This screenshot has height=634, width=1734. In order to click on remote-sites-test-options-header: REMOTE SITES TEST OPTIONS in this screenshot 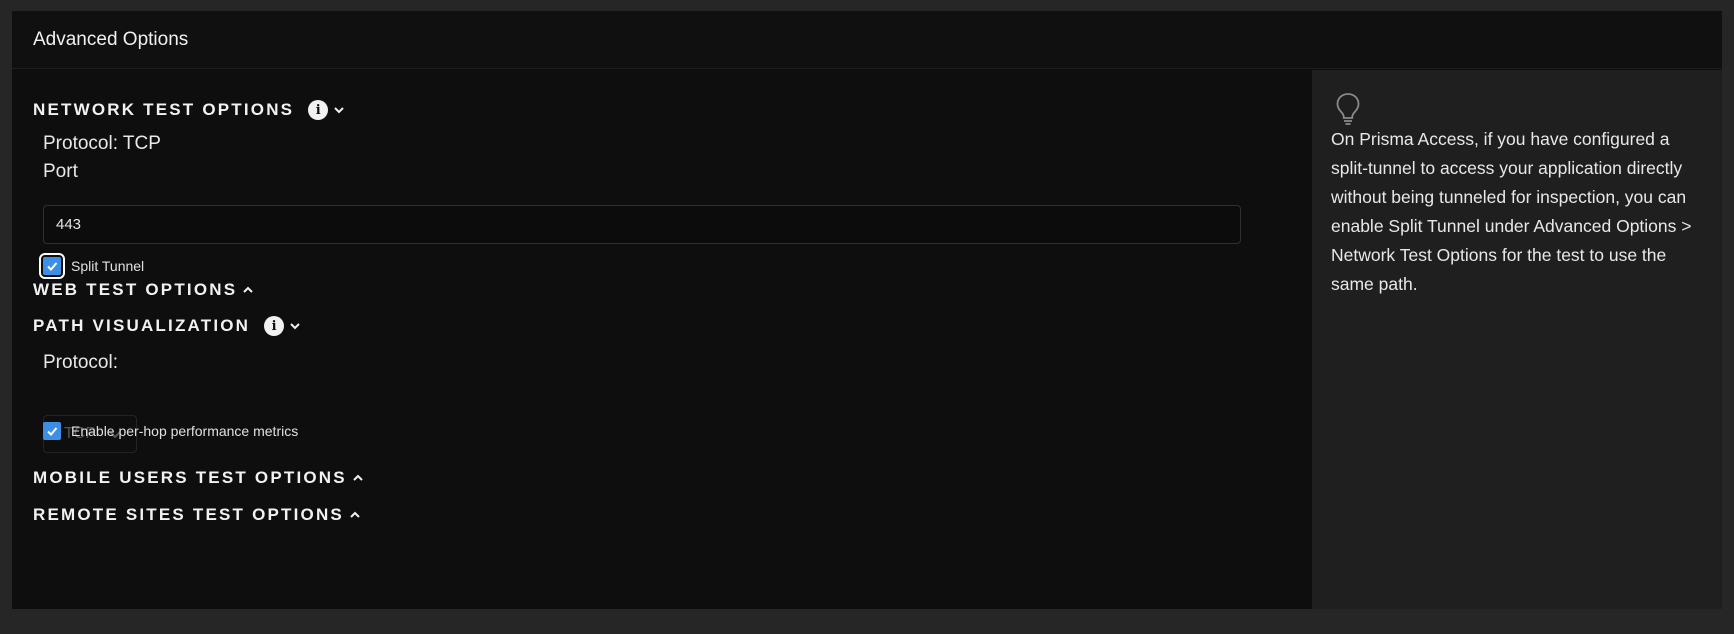, I will do `click(197, 515)`.